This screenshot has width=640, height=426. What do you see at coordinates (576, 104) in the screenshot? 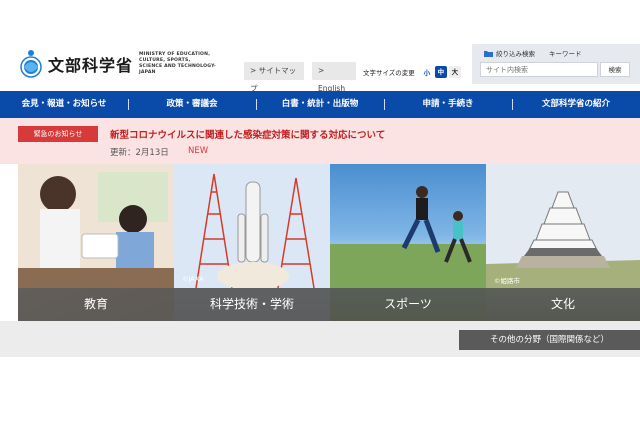
I see `nav-item-about: 文部科学省の紹介` at bounding box center [576, 104].